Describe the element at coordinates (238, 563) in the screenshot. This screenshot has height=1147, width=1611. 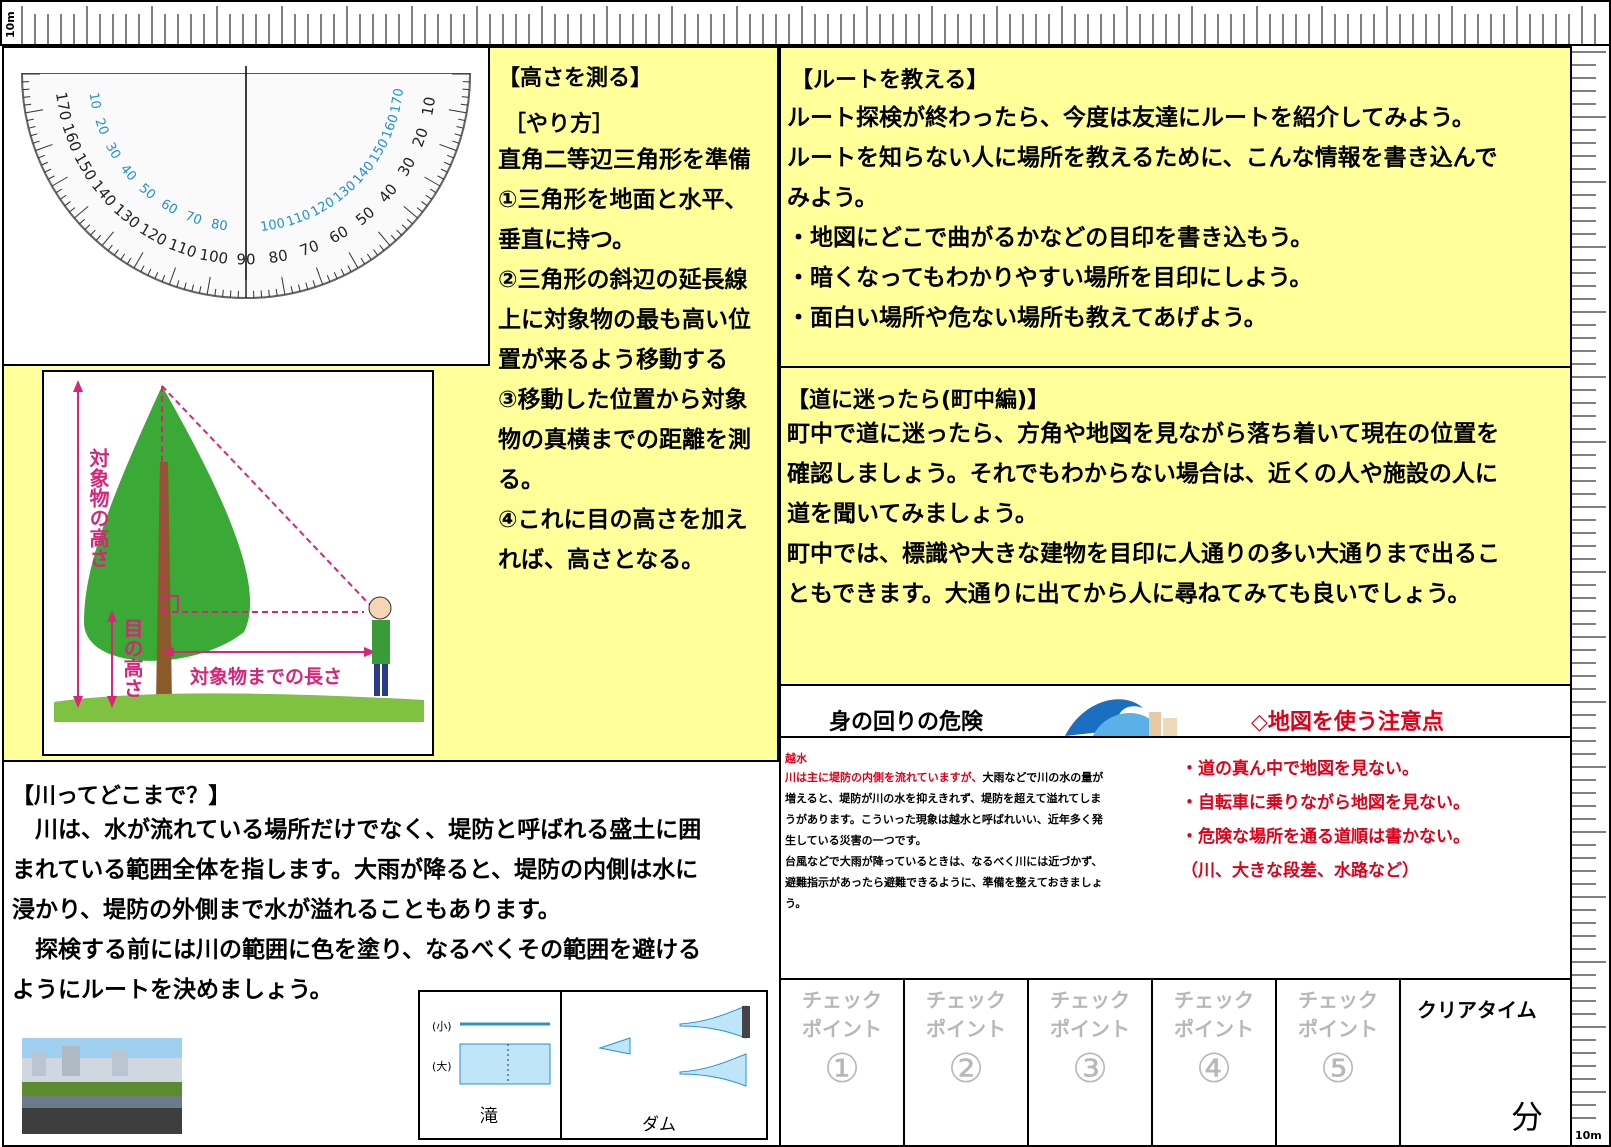
I see `tree-illustration: 対象物の高さ 目の高さ 対象物までの長さ` at that location.